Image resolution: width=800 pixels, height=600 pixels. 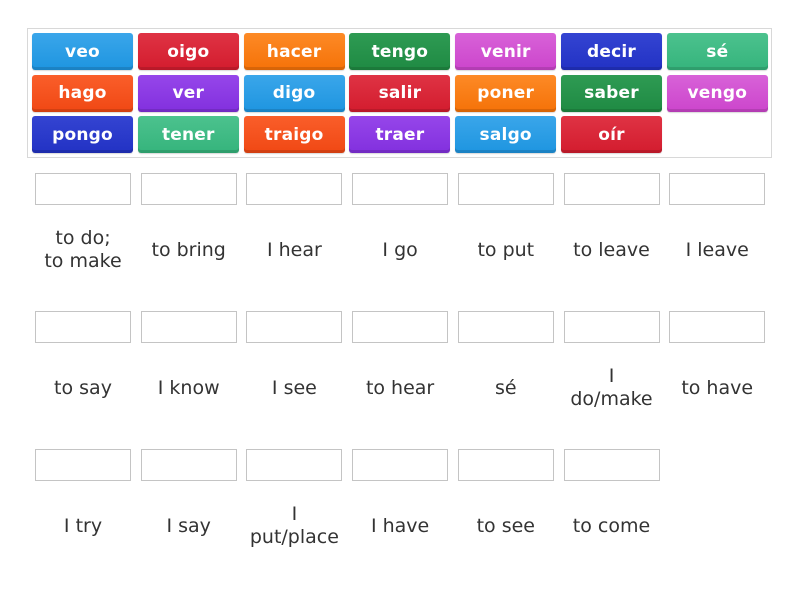 I want to click on word-tile: oigo, so click(x=188, y=51).